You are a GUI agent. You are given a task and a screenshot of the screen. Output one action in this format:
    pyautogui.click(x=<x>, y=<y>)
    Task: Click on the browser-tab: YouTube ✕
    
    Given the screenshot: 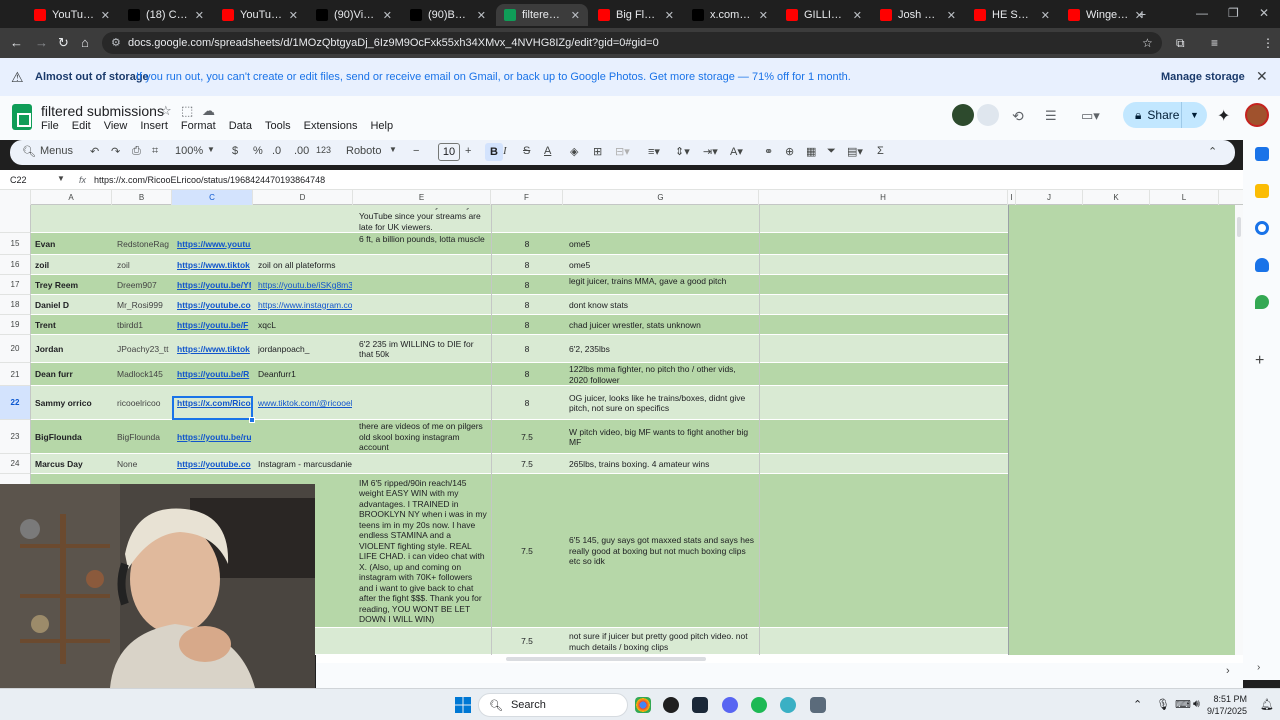 What is the action you would take?
    pyautogui.click(x=260, y=15)
    